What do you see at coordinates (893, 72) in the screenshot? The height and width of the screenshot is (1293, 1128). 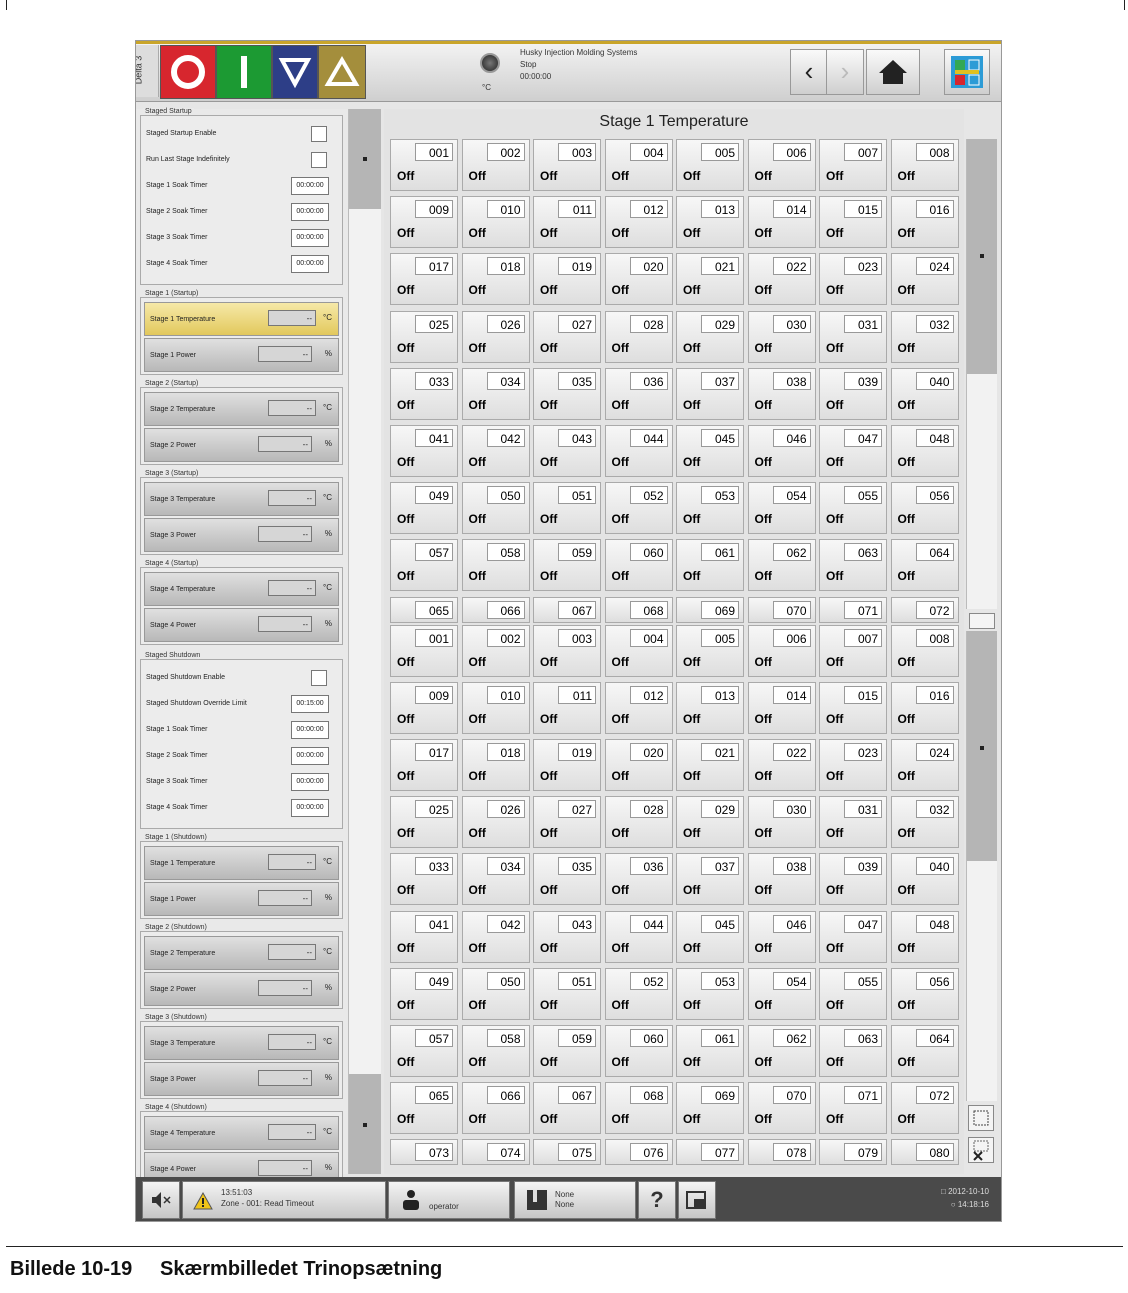 I see `home-button` at bounding box center [893, 72].